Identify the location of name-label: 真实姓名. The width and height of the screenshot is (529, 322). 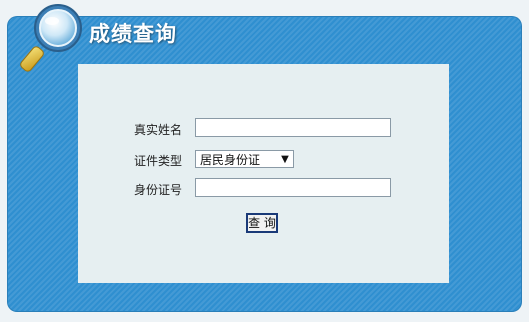
(157, 130).